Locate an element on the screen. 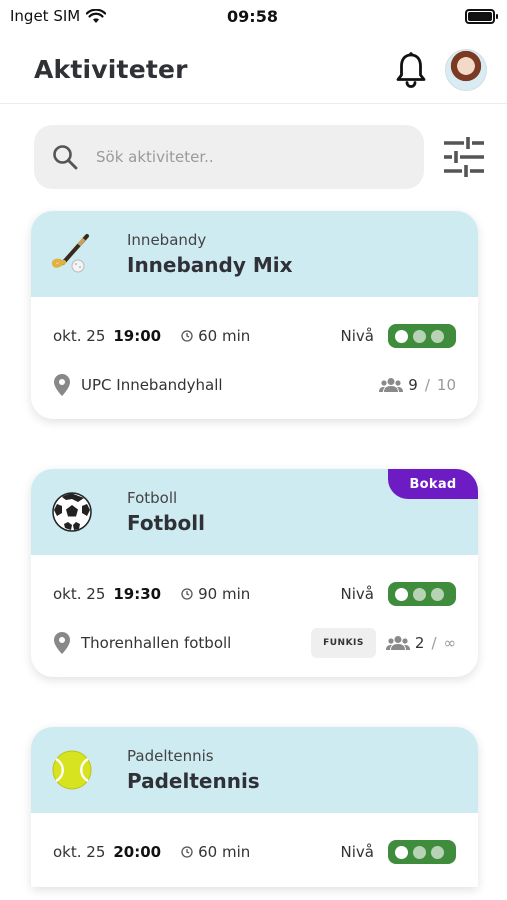 This screenshot has width=507, height=900. search-box is located at coordinates (229, 157).